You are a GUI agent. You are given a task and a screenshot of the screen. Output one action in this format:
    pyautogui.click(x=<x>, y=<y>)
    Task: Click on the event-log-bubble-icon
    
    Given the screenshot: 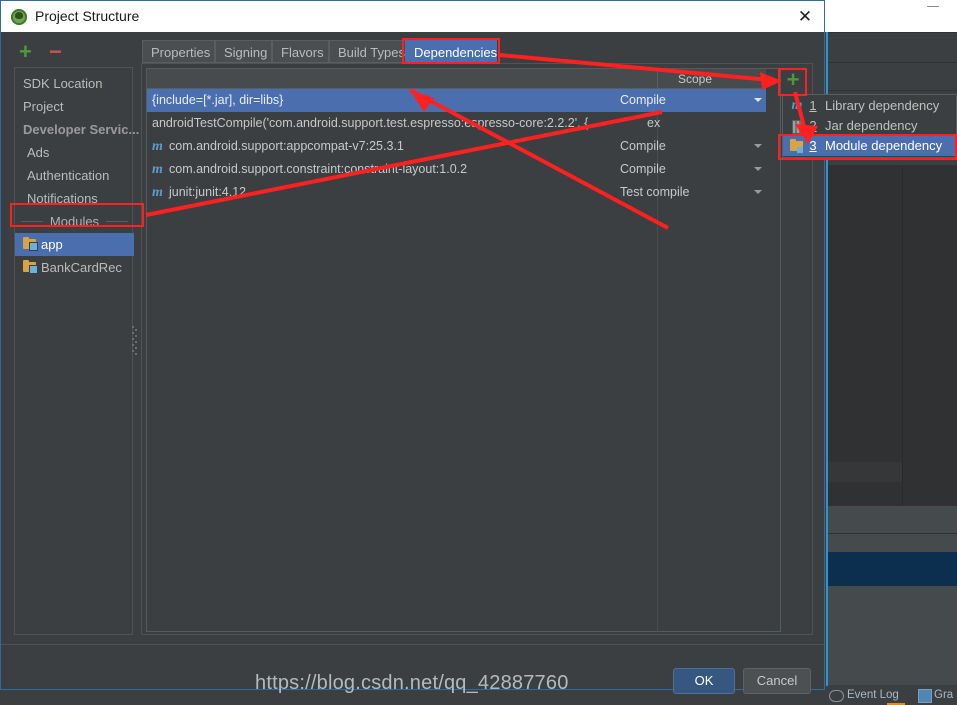 What is the action you would take?
    pyautogui.click(x=836, y=696)
    